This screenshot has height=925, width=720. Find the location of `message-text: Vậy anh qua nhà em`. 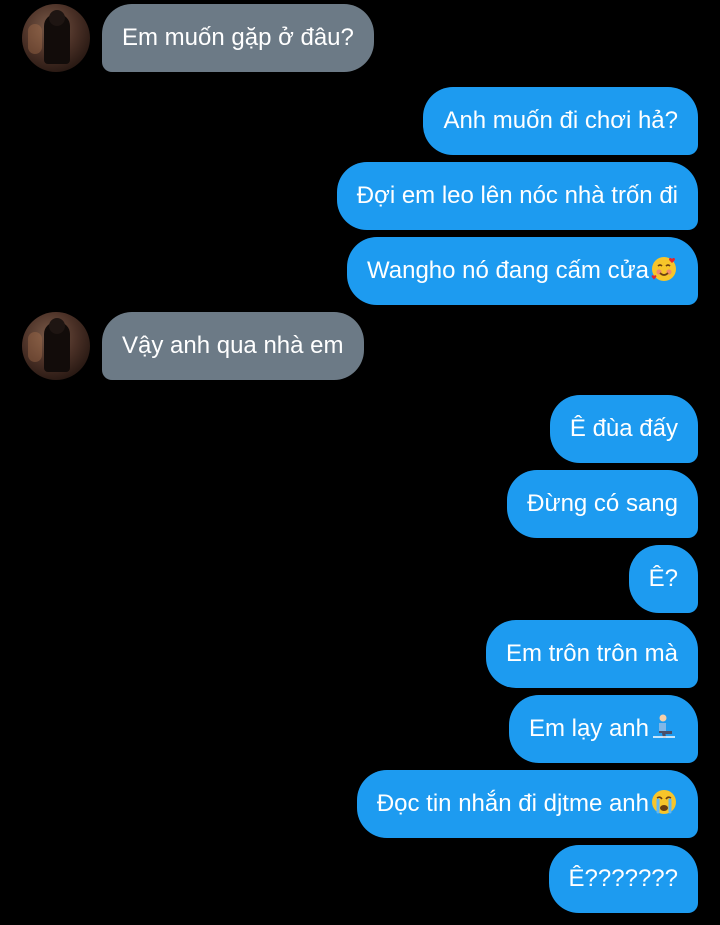

message-text: Vậy anh qua nhà em is located at coordinates (233, 345).